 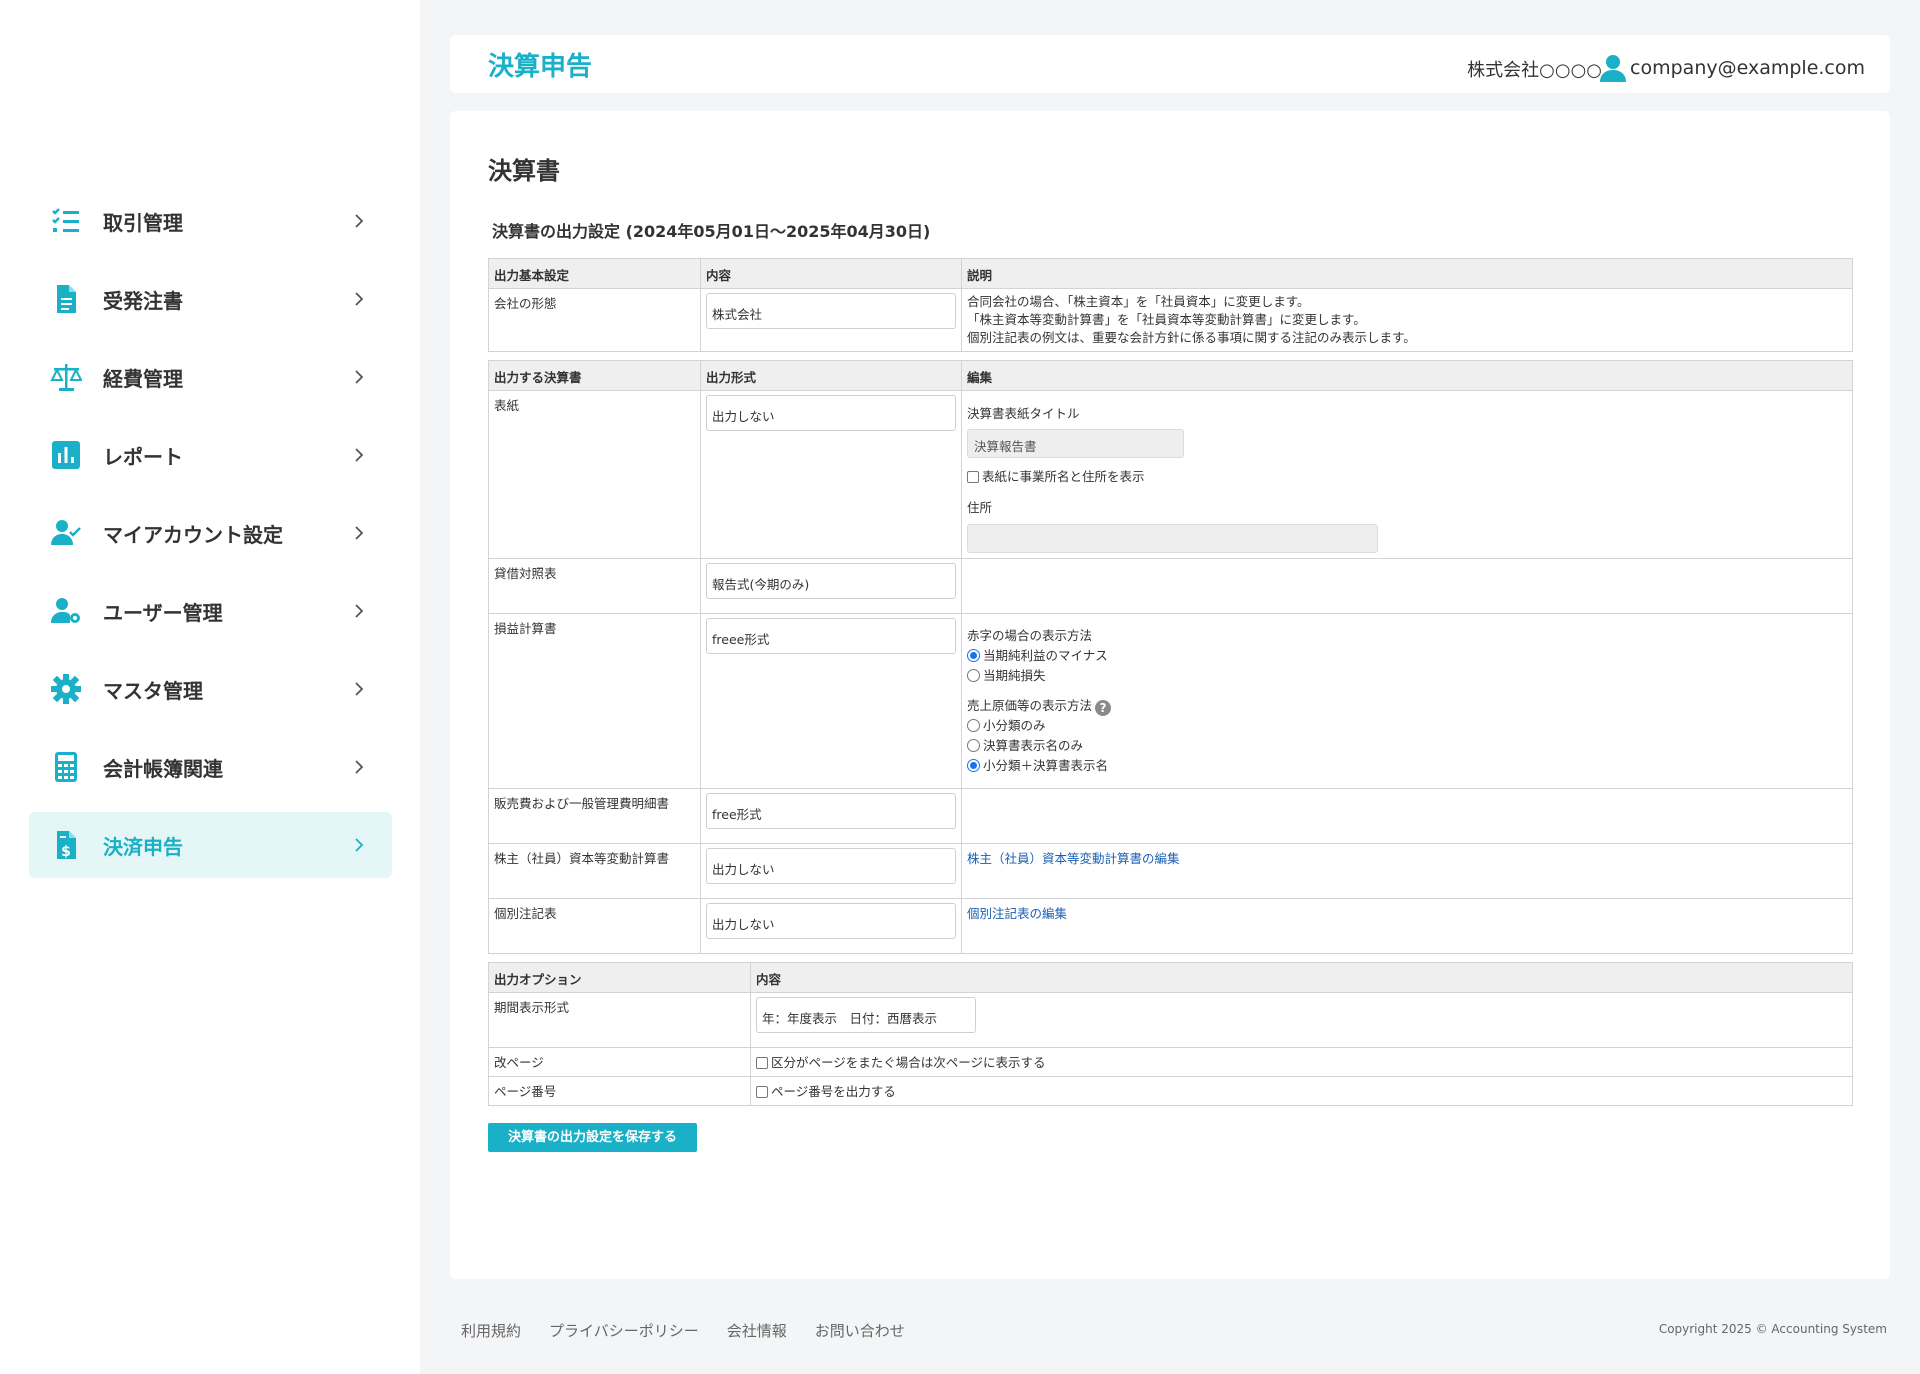 What do you see at coordinates (1073, 858) in the screenshot?
I see `equity-edit-link: 株主（社員）資本等変動計算書の編集` at bounding box center [1073, 858].